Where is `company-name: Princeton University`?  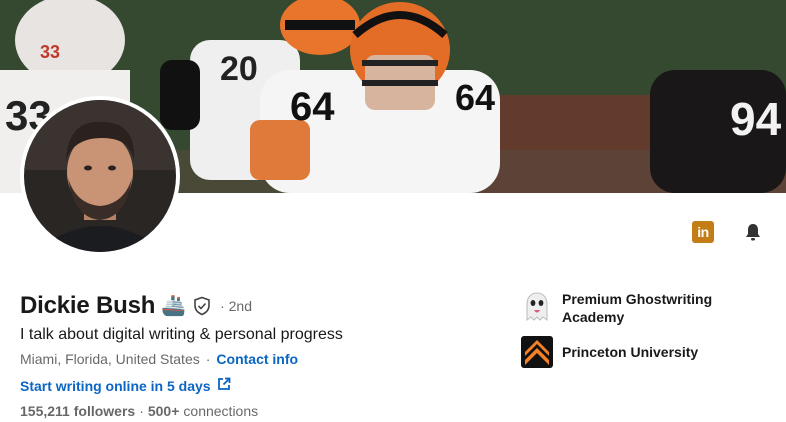
company-name: Princeton University is located at coordinates (630, 352).